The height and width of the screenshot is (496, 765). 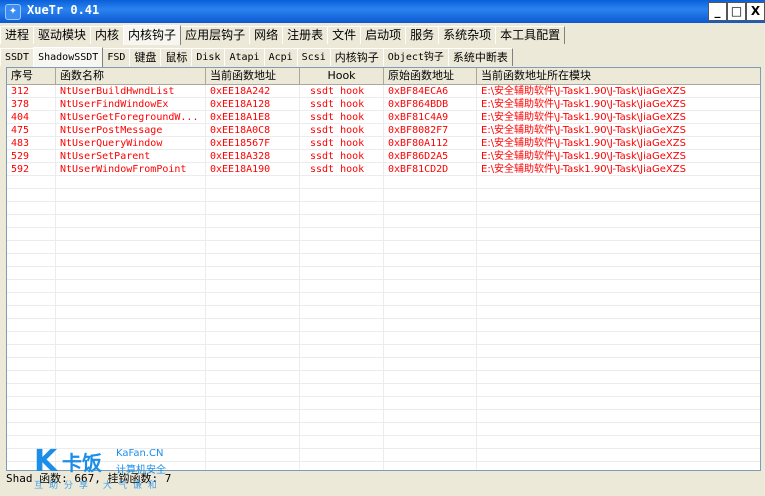 What do you see at coordinates (111, 143) in the screenshot?
I see `cell-function-name: NtUserQueryWindow` at bounding box center [111, 143].